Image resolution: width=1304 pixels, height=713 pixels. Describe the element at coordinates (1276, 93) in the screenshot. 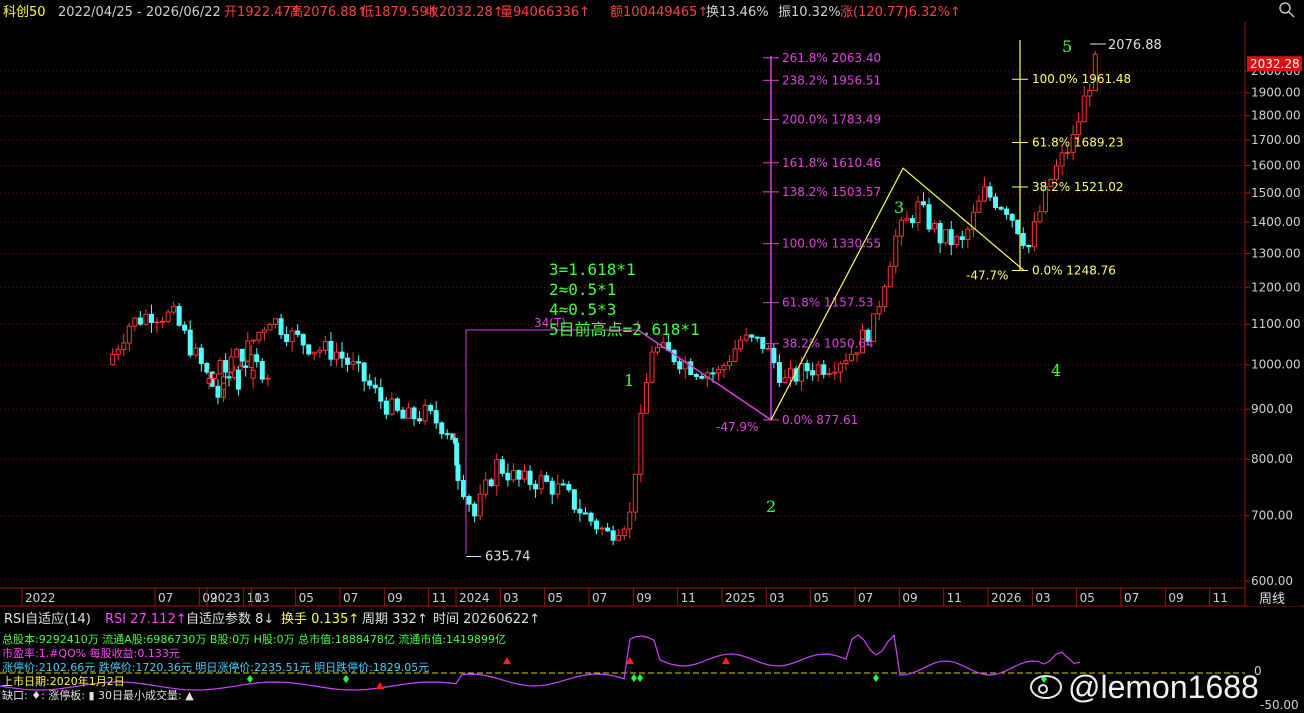

I see `price-tick-label: 1900.00` at that location.